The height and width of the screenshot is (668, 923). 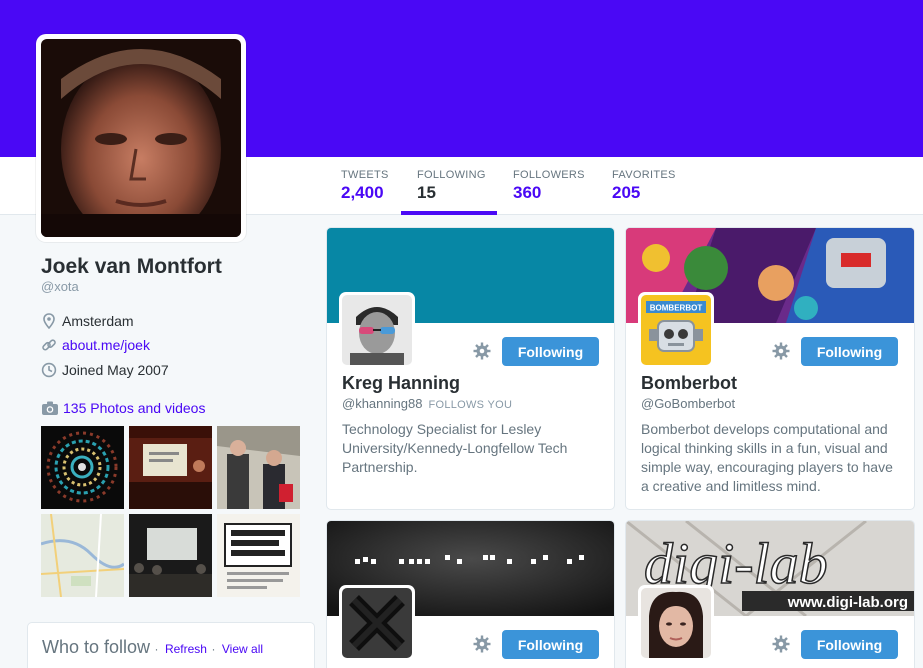 I want to click on photos-label: 135 Photos and videos, so click(x=134, y=408).